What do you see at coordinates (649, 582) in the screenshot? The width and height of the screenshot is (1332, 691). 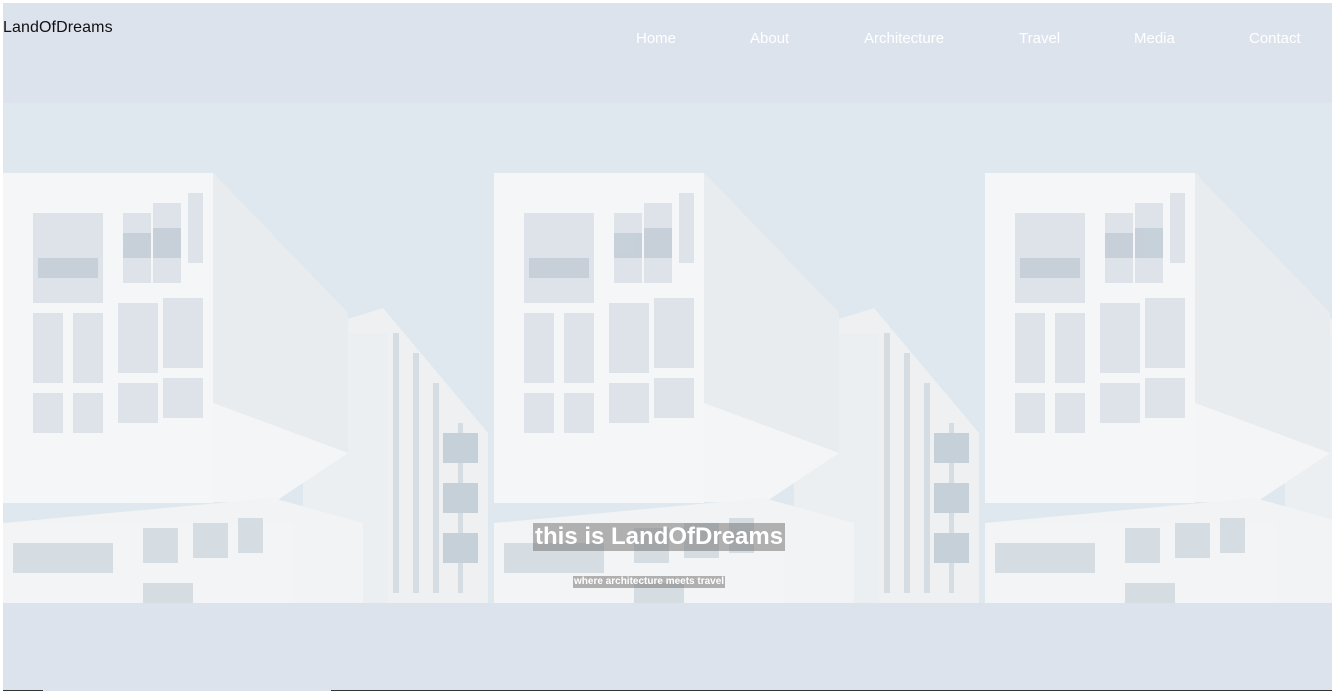 I see `hero-subtitle: where architecture meets travel` at bounding box center [649, 582].